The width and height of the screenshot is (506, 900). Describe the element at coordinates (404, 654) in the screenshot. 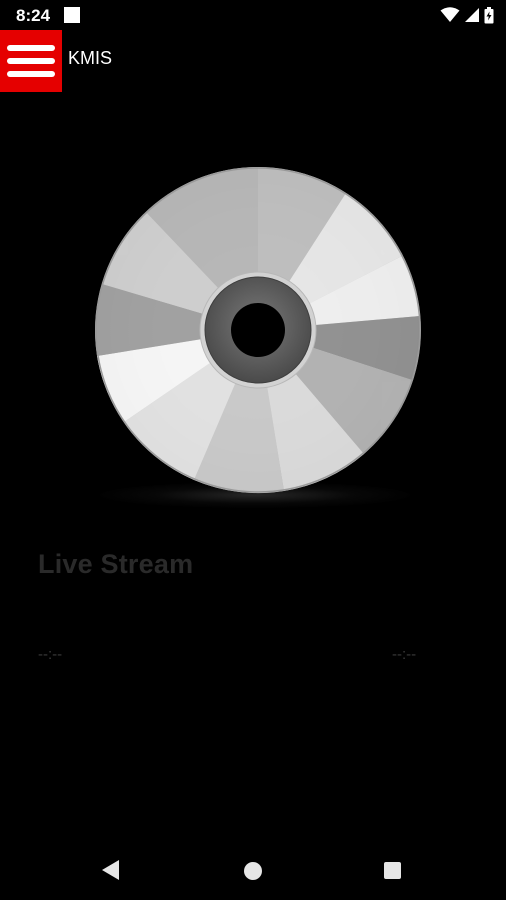

I see `total-time: --:--` at that location.